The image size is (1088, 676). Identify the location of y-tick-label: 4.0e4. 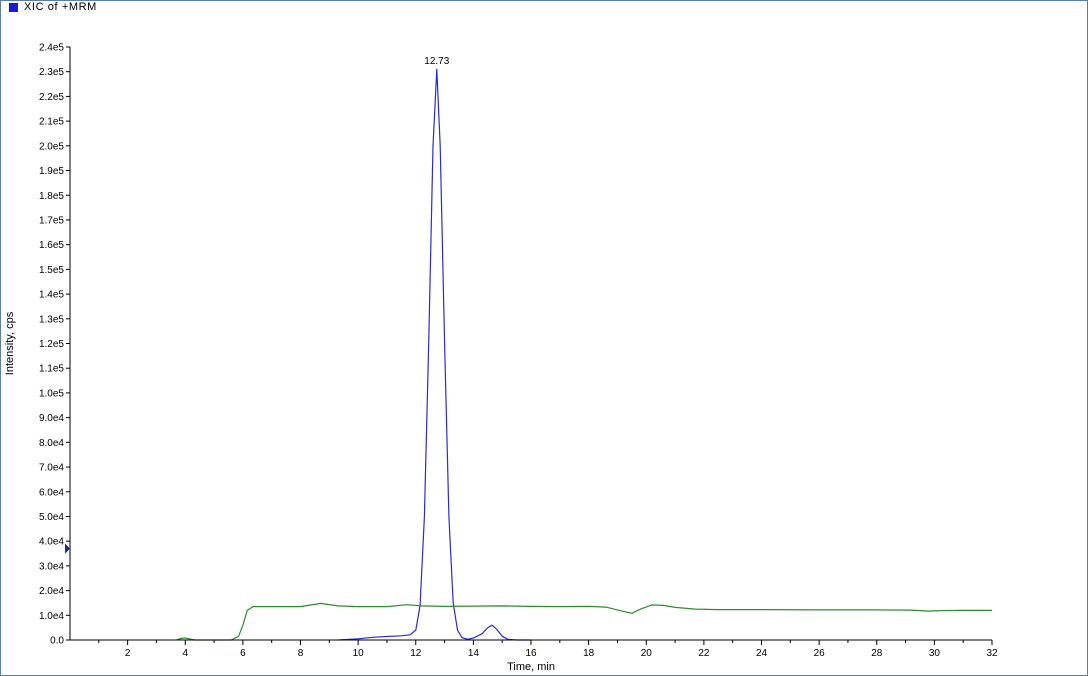
(51, 542).